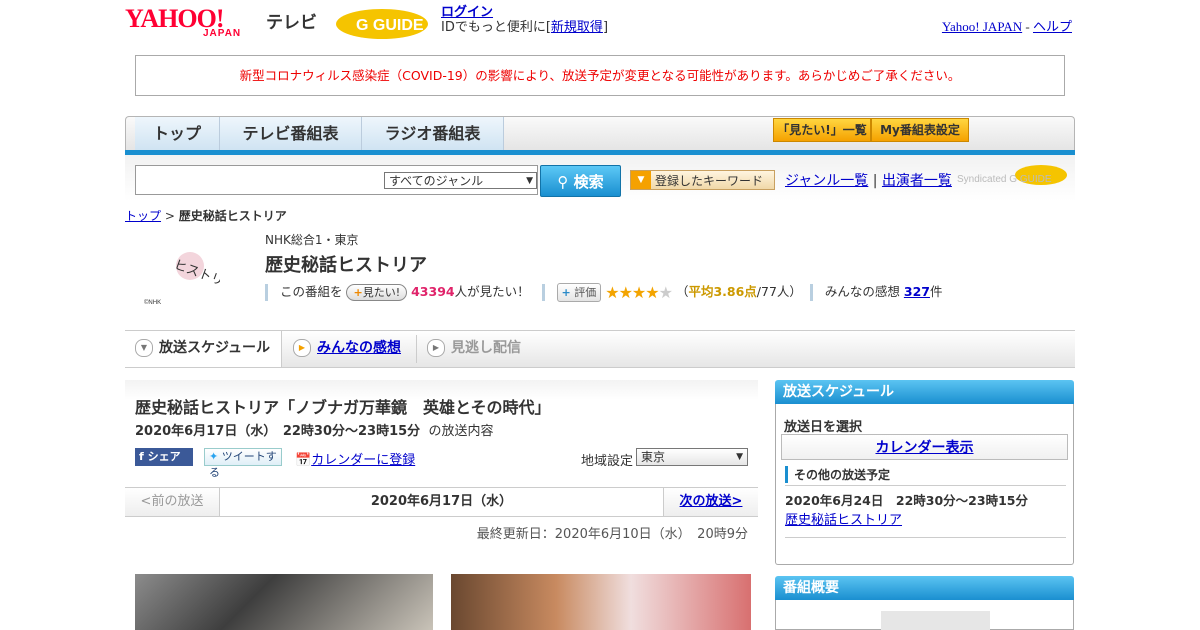  I want to click on calendar-register: 📅カレンダーに登録, so click(355, 458).